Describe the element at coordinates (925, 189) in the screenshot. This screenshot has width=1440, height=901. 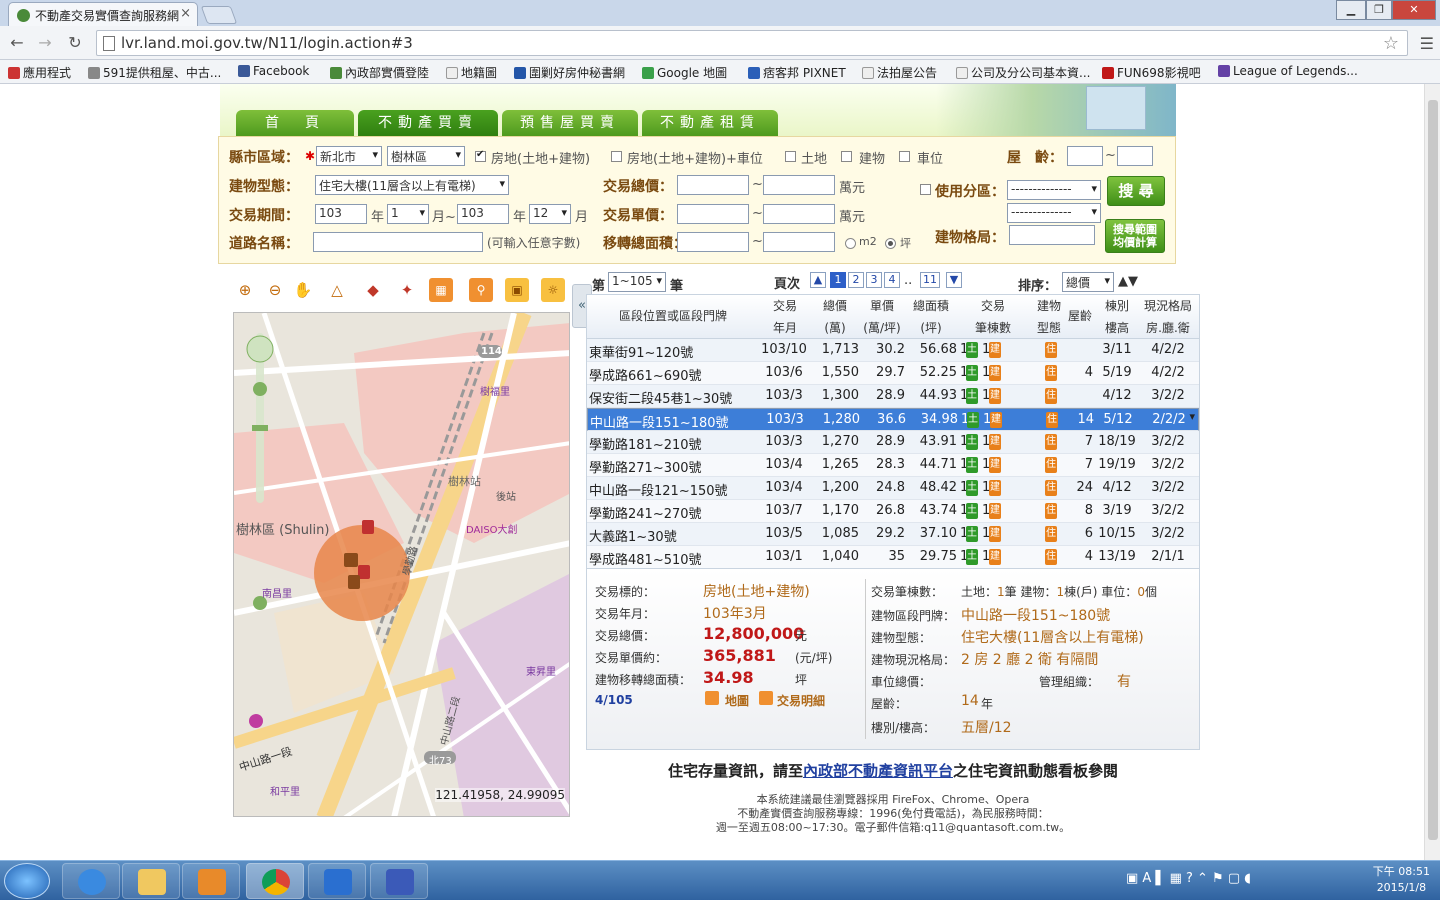
I see `checkbox-zoning` at that location.